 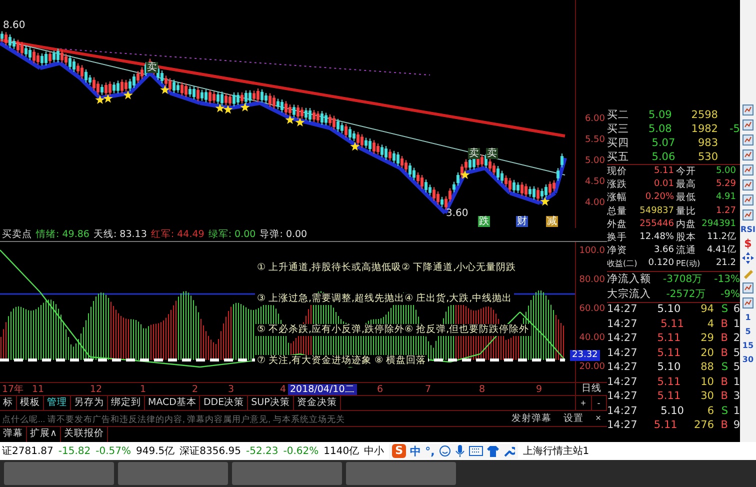 What do you see at coordinates (725, 171) in the screenshot?
I see `quote-value: 5.00` at bounding box center [725, 171].